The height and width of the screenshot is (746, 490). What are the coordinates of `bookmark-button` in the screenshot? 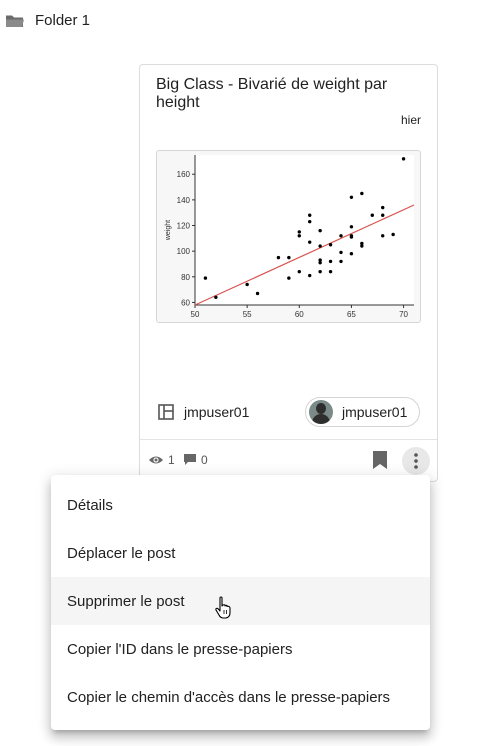 It's located at (380, 462).